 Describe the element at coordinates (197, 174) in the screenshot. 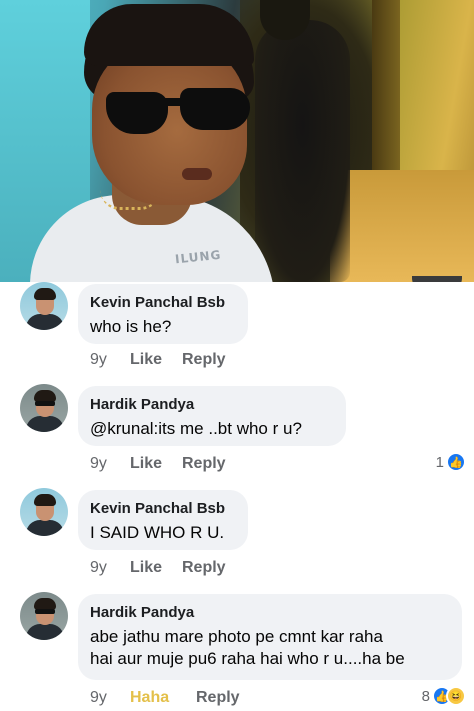

I see `photo-mouth` at that location.